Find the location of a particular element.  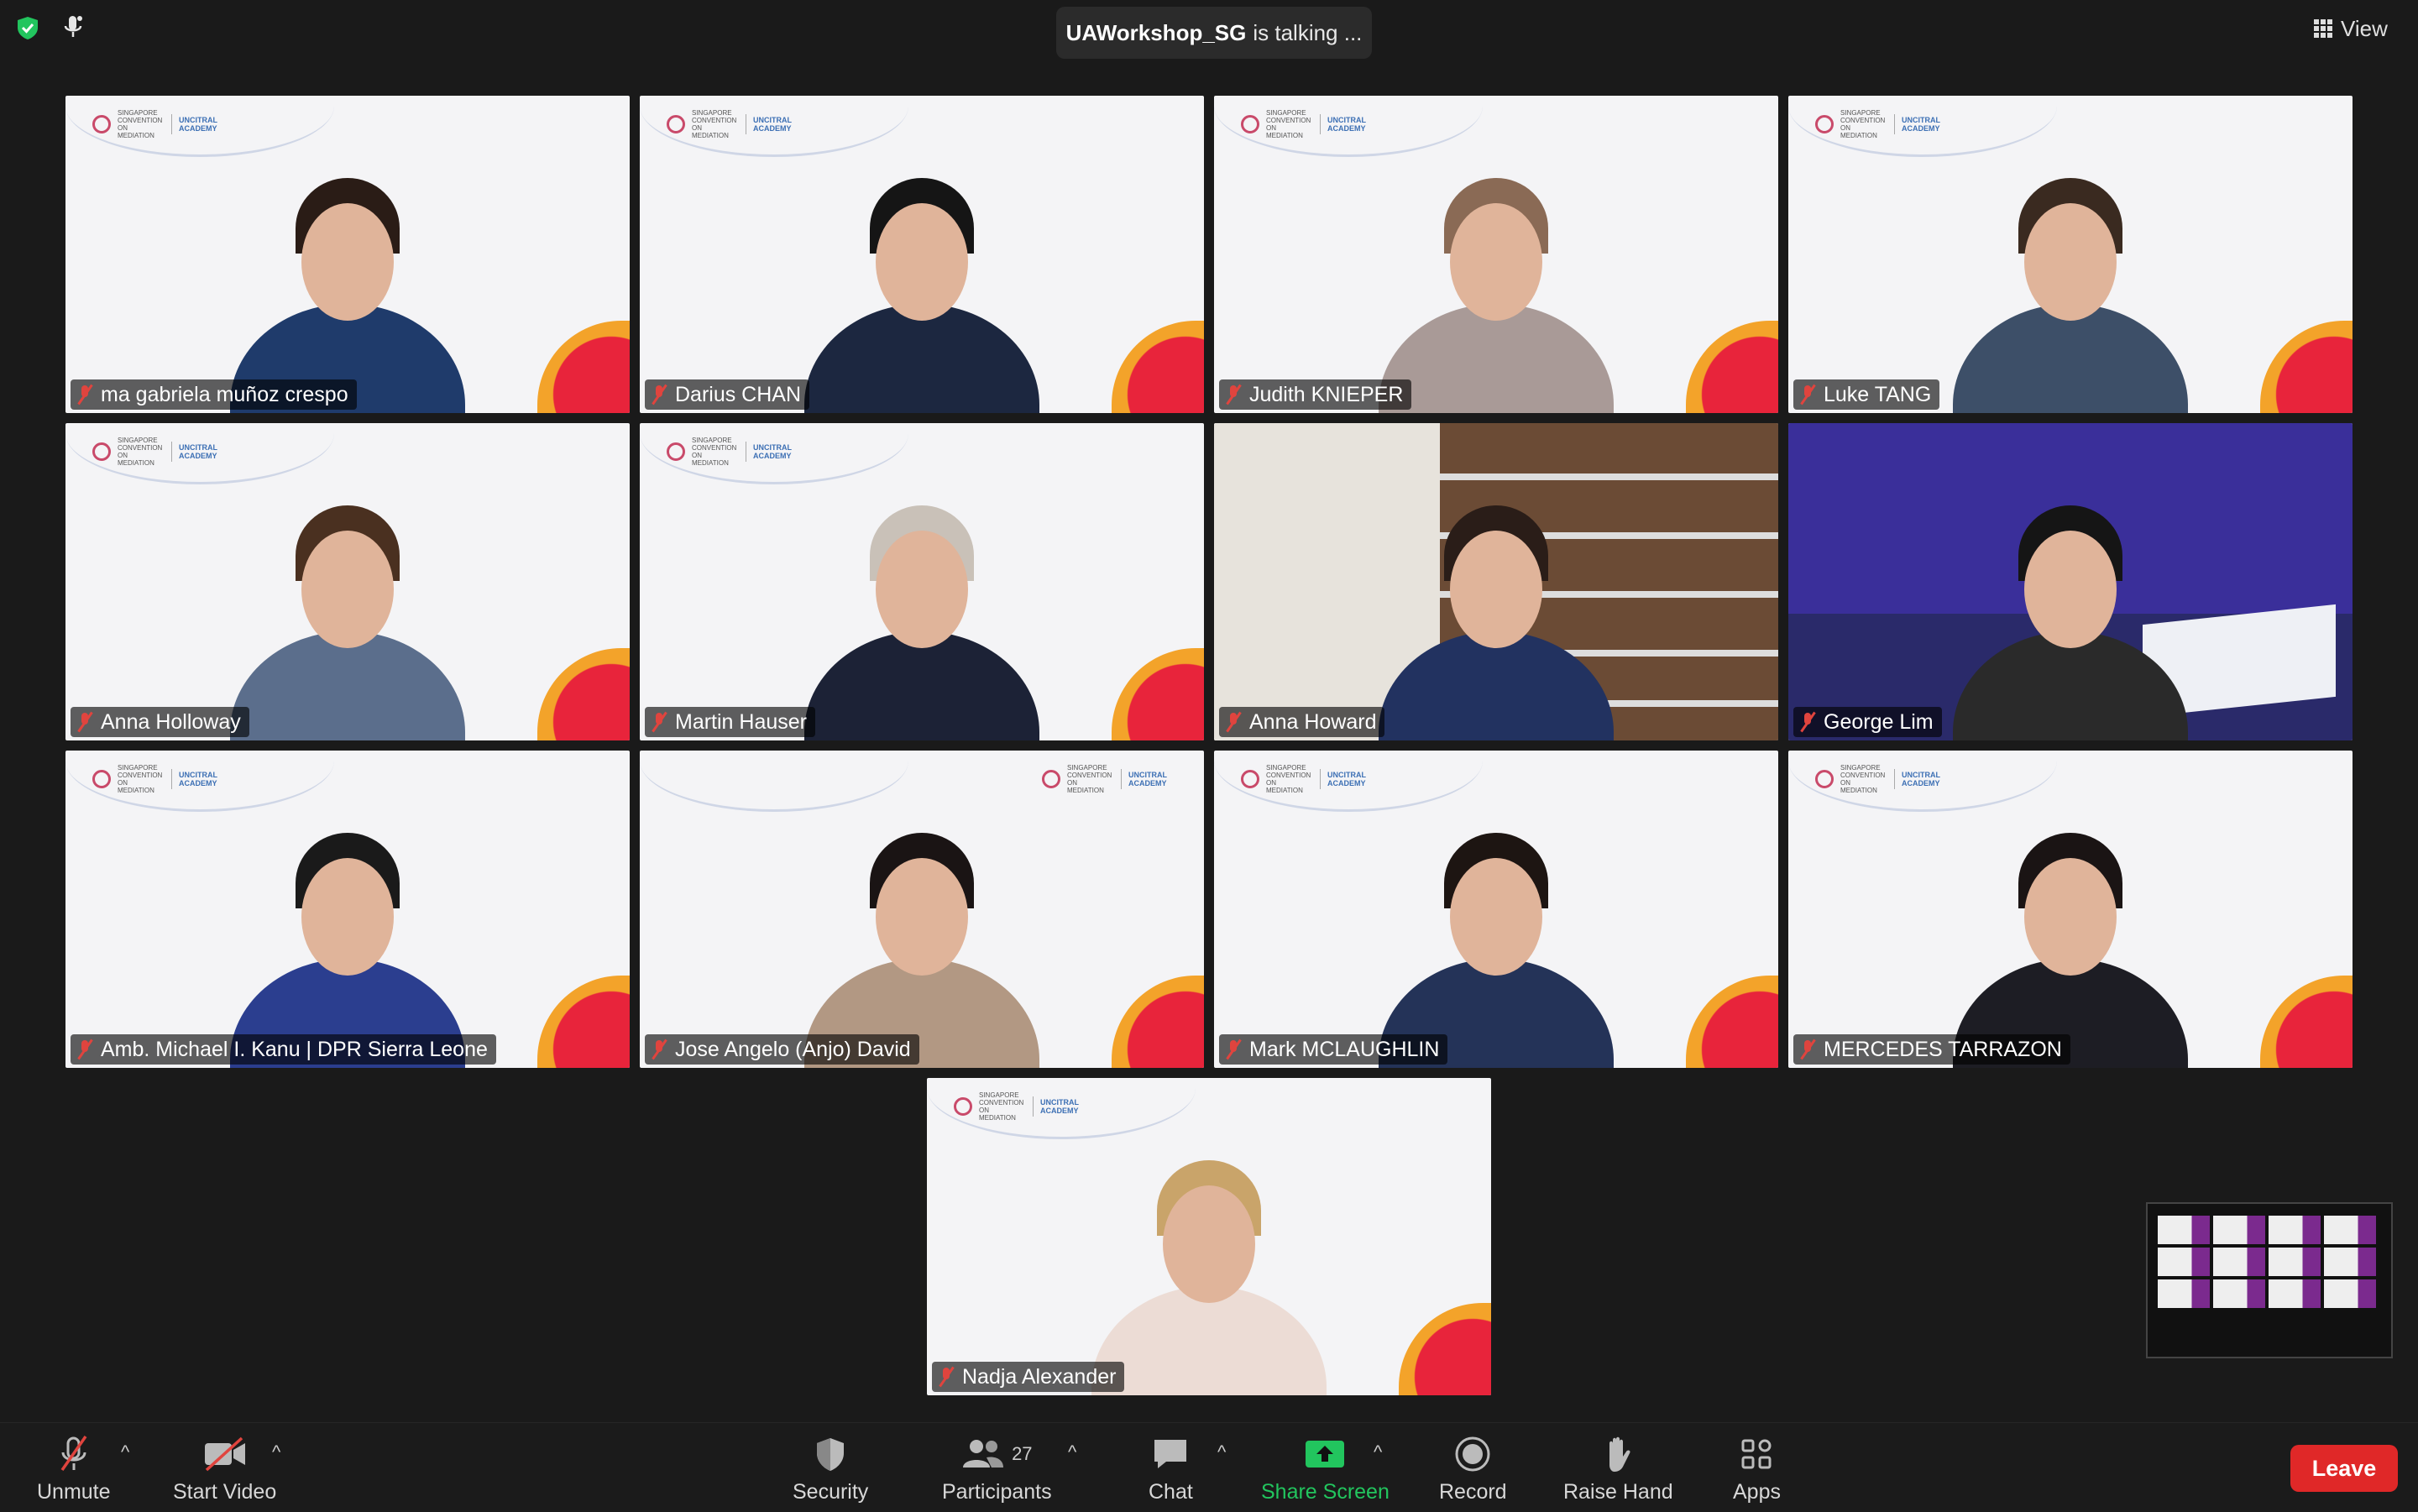

record-icon is located at coordinates (1472, 1454).